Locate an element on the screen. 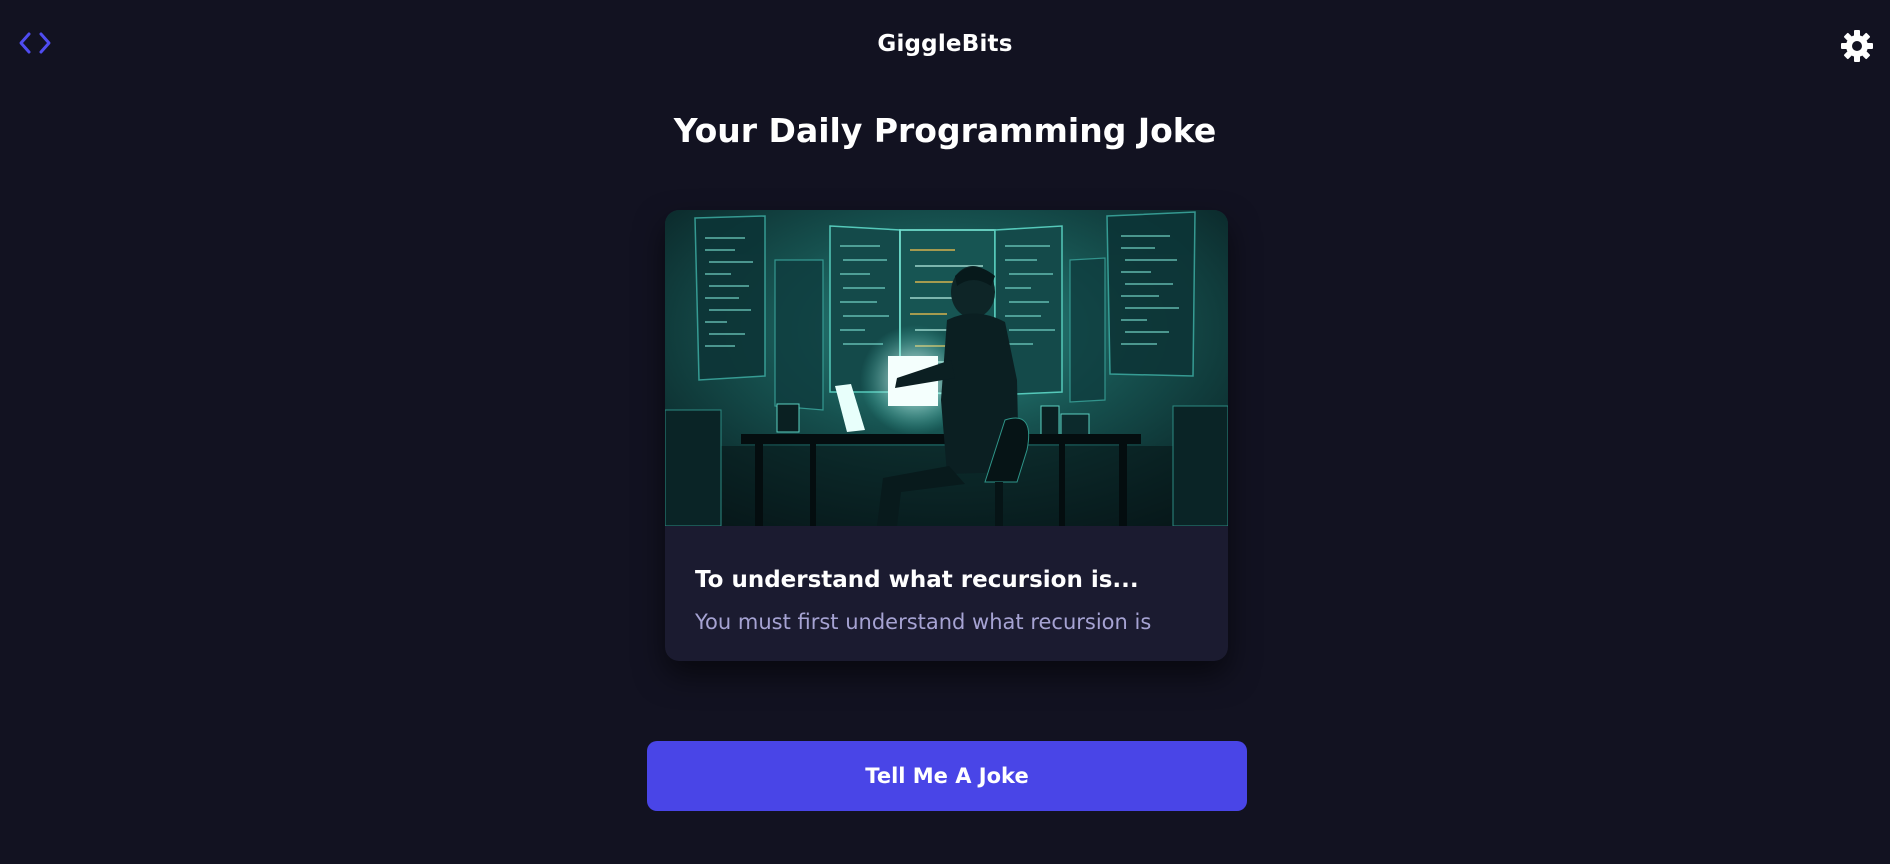 This screenshot has width=1890, height=864. app-title: GiggleBits is located at coordinates (945, 44).